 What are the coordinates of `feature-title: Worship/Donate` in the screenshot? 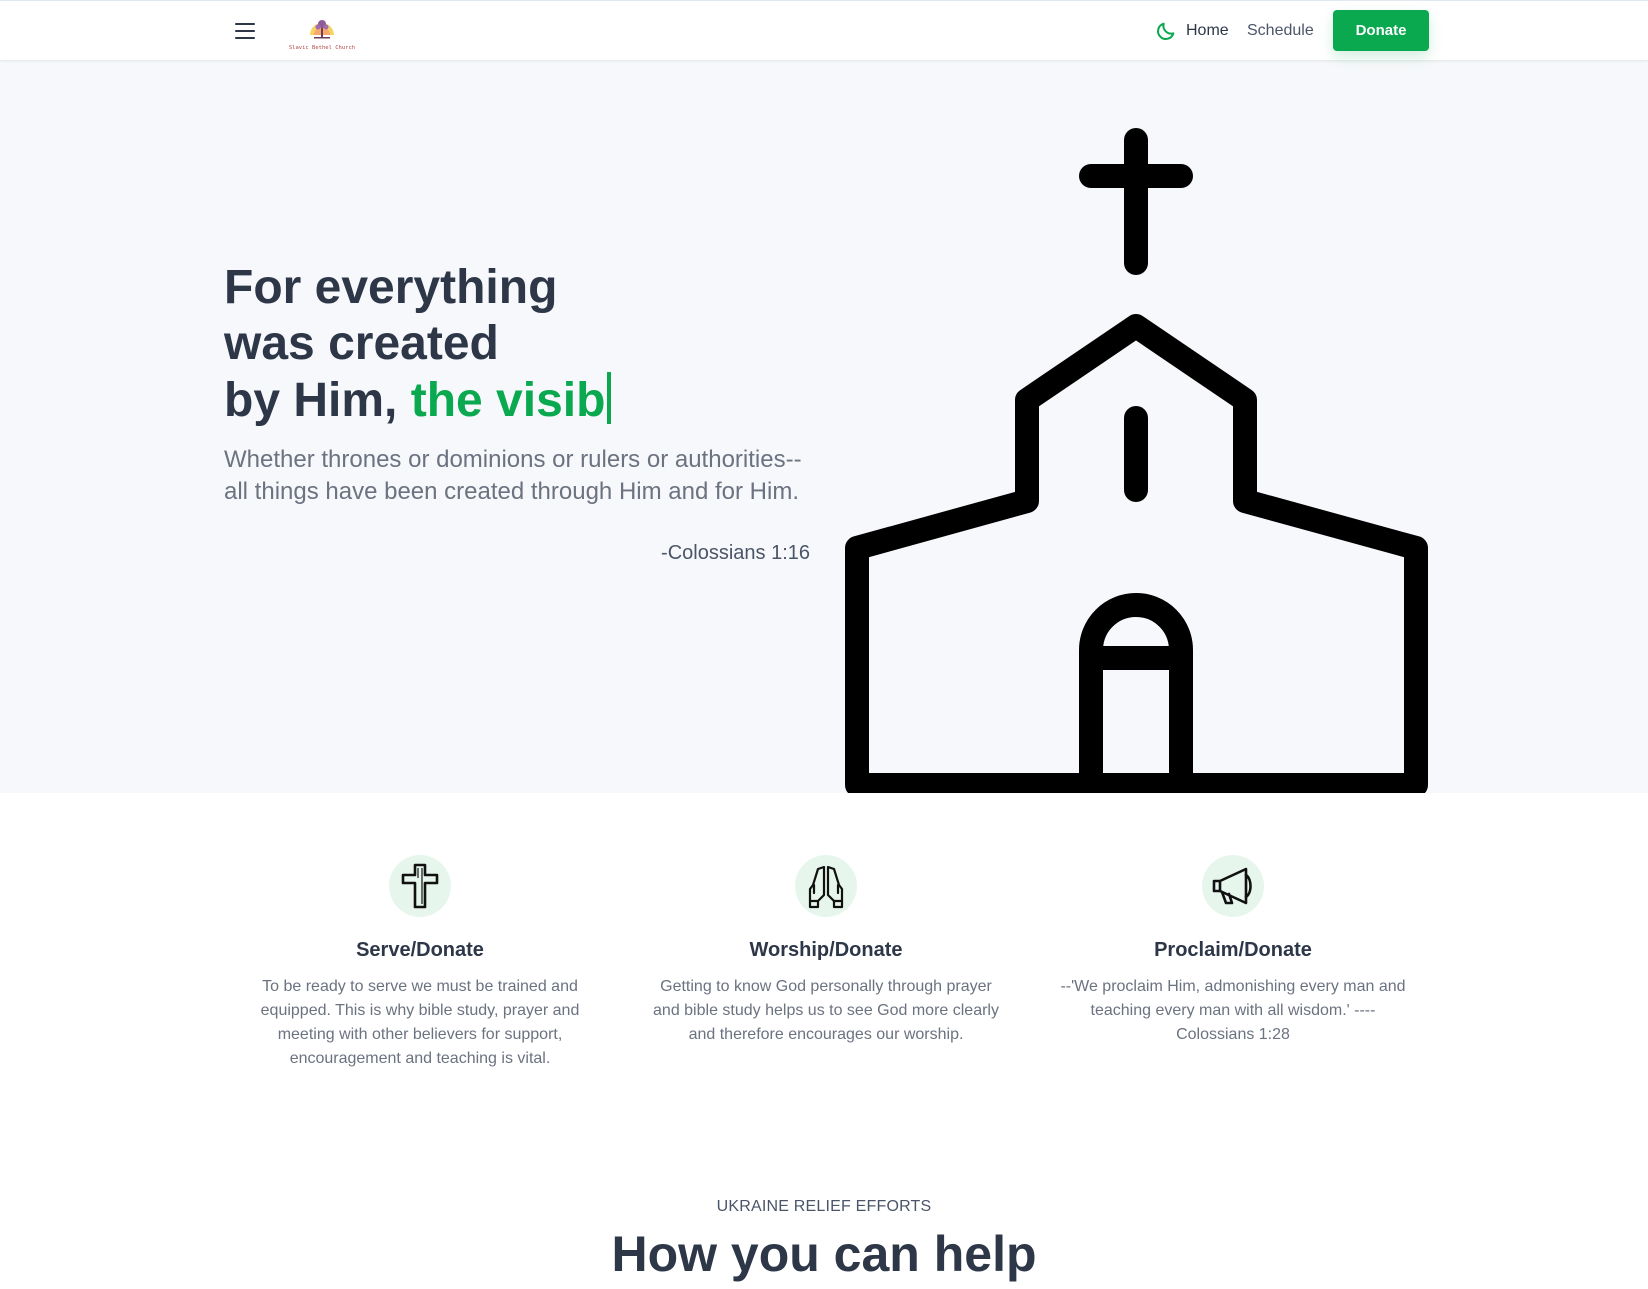 It's located at (826, 950).